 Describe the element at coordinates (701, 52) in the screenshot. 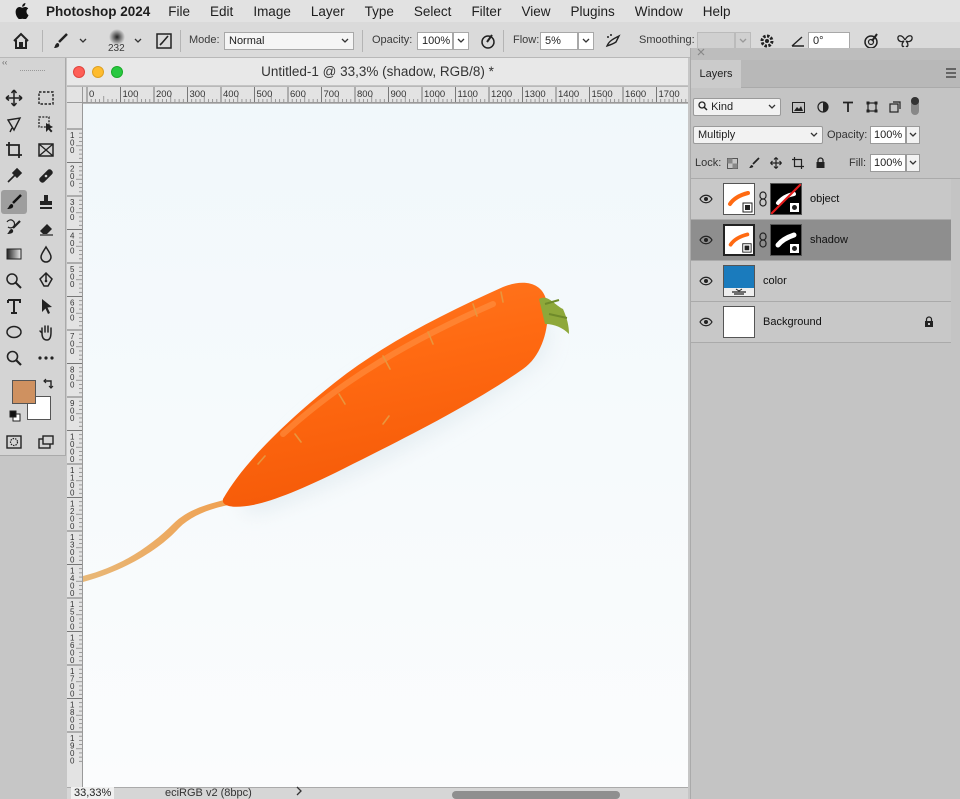

I see `close-icon` at that location.